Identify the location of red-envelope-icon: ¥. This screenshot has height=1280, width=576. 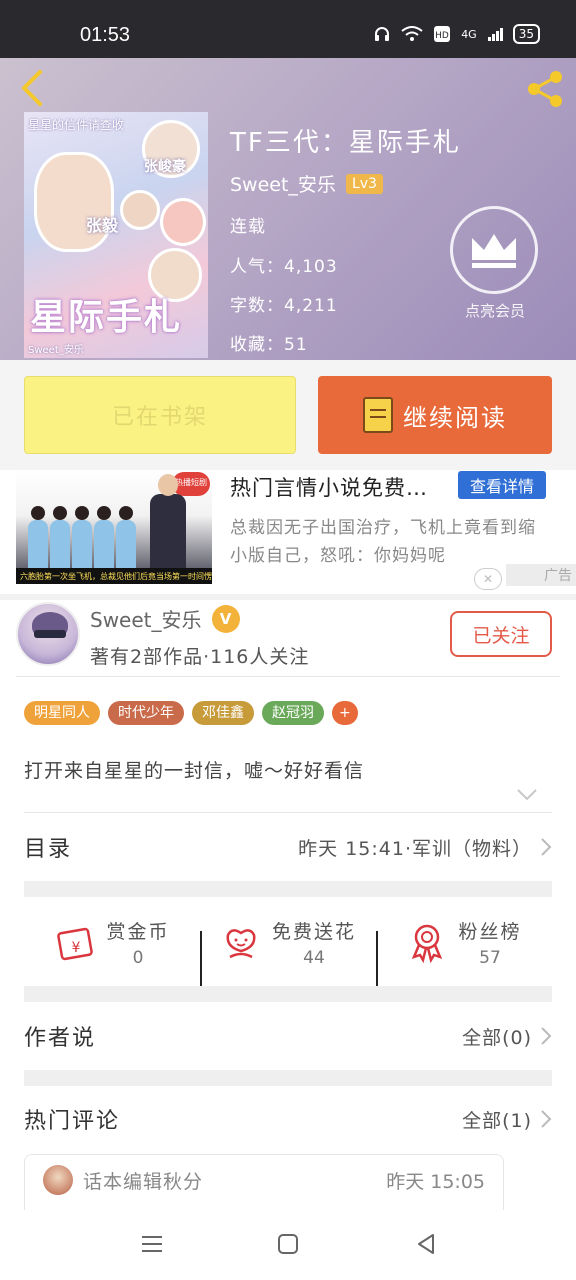
(75, 944).